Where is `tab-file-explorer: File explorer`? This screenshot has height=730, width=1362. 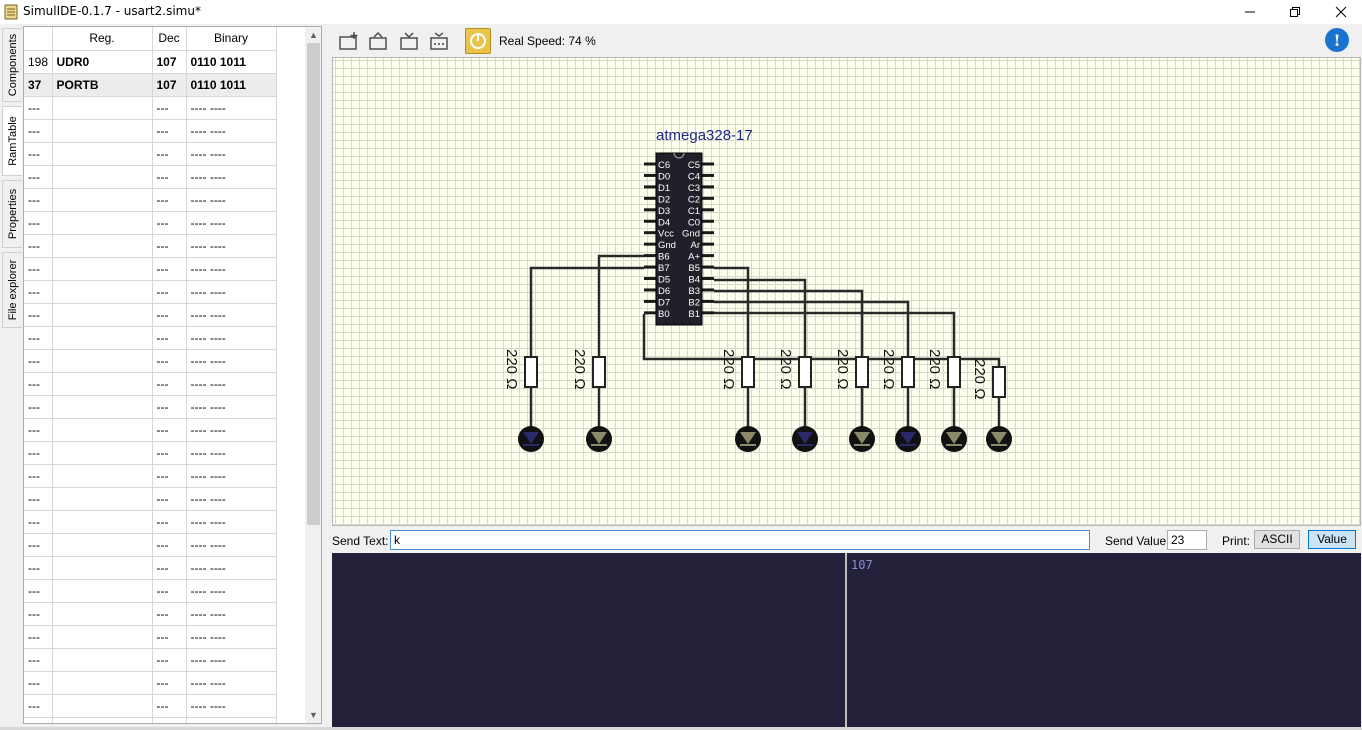
tab-file-explorer: File explorer is located at coordinates (12, 290).